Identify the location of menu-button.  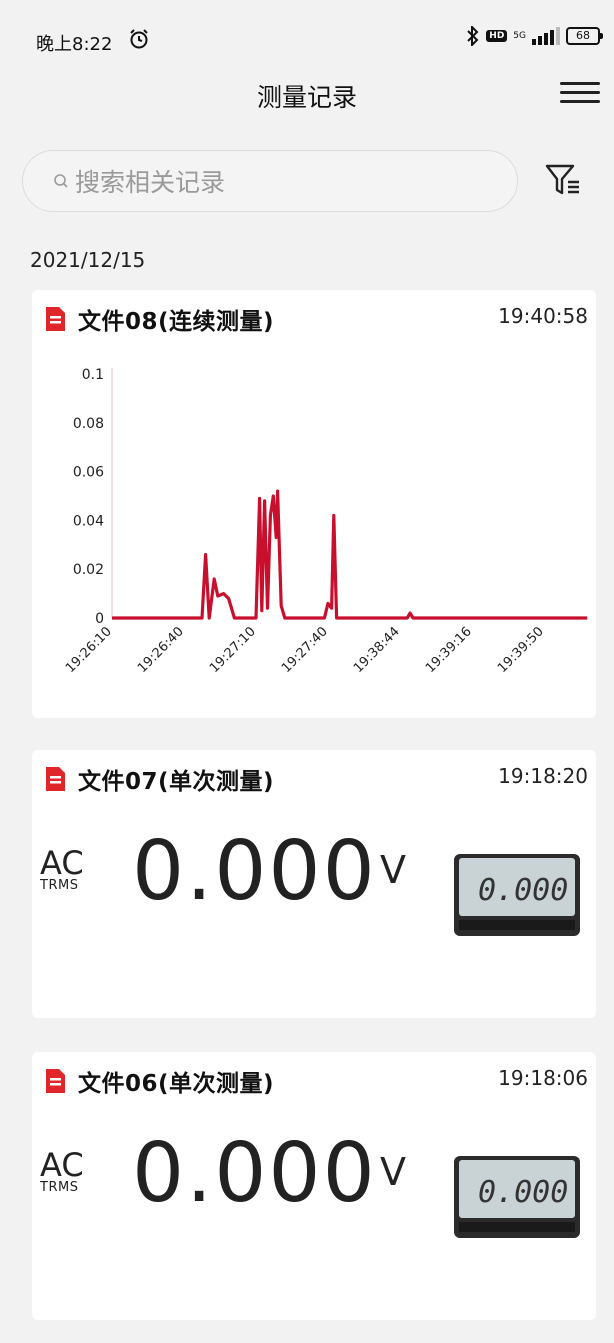
(580, 94).